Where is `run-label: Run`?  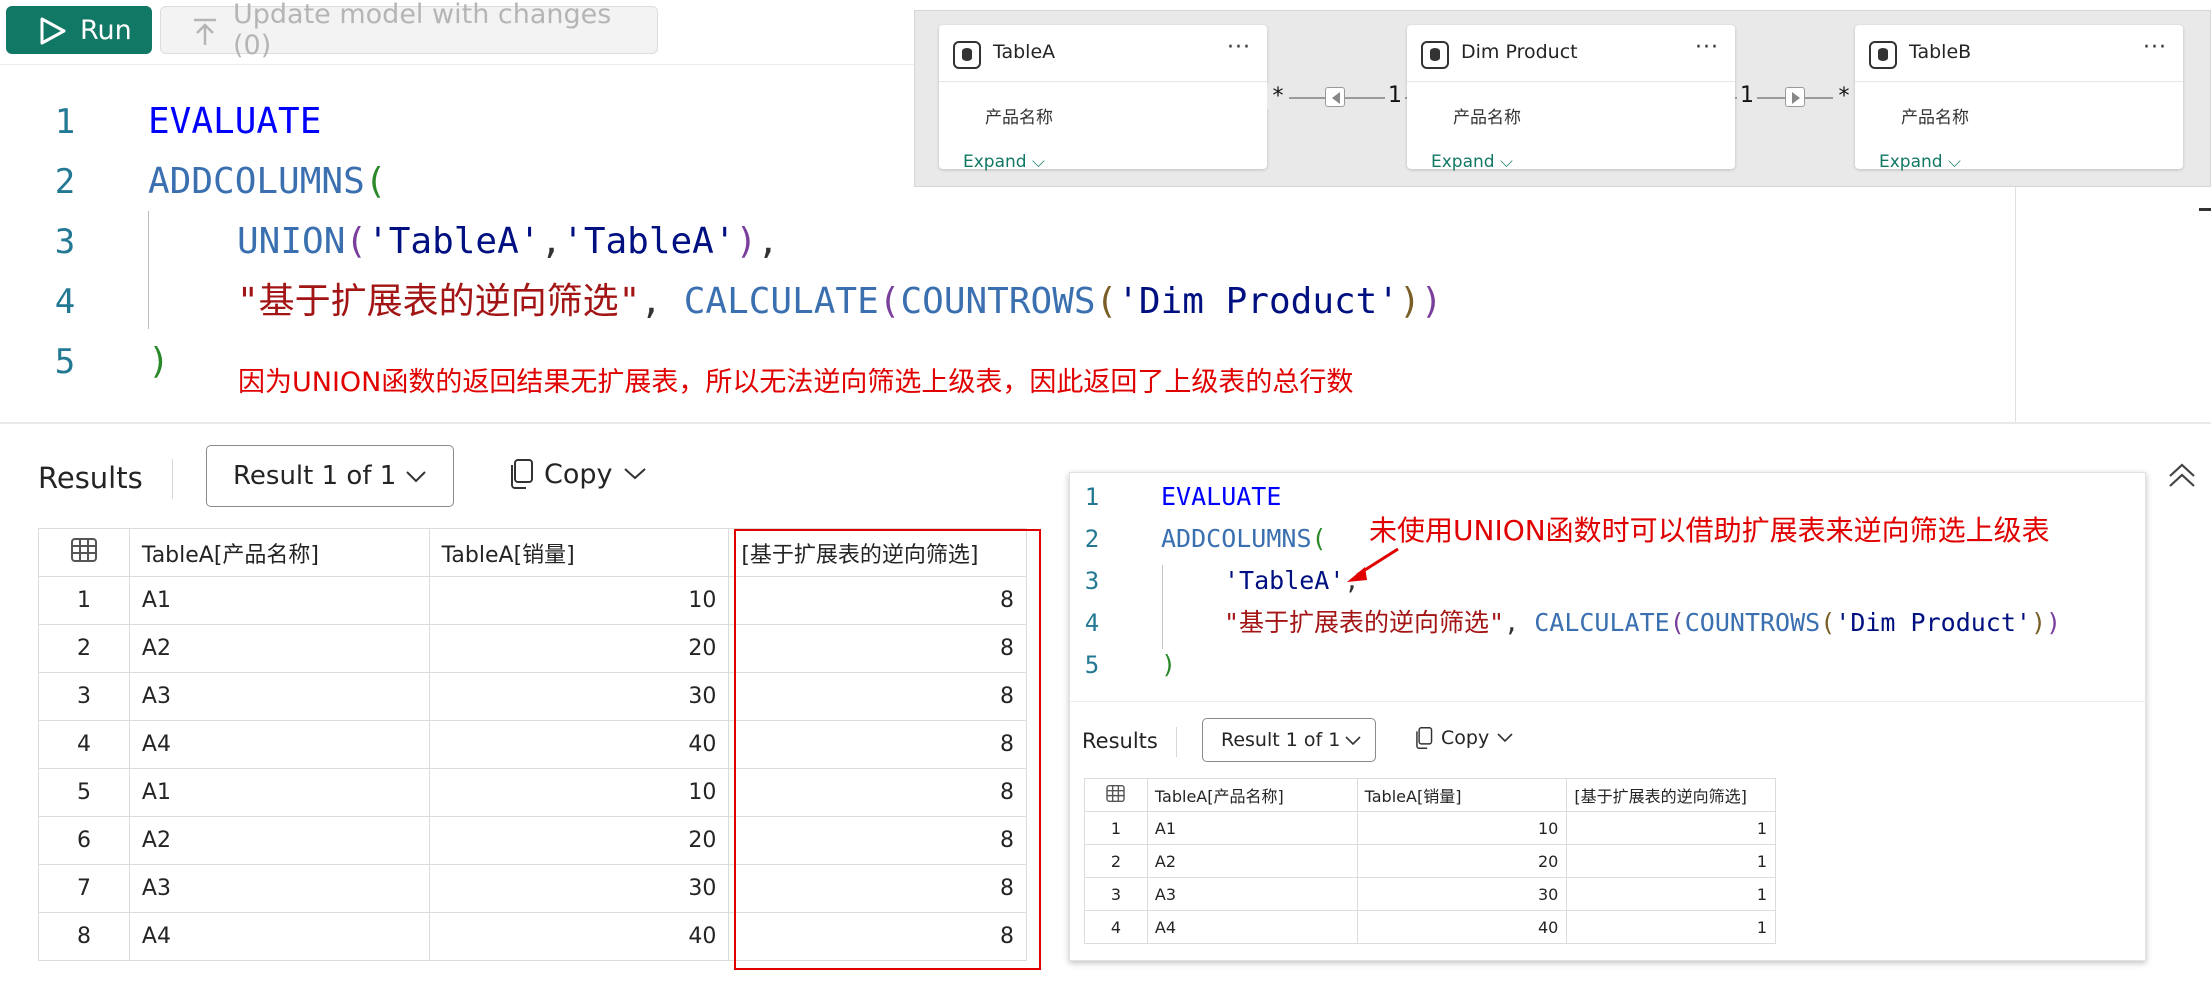
run-label: Run is located at coordinates (106, 30).